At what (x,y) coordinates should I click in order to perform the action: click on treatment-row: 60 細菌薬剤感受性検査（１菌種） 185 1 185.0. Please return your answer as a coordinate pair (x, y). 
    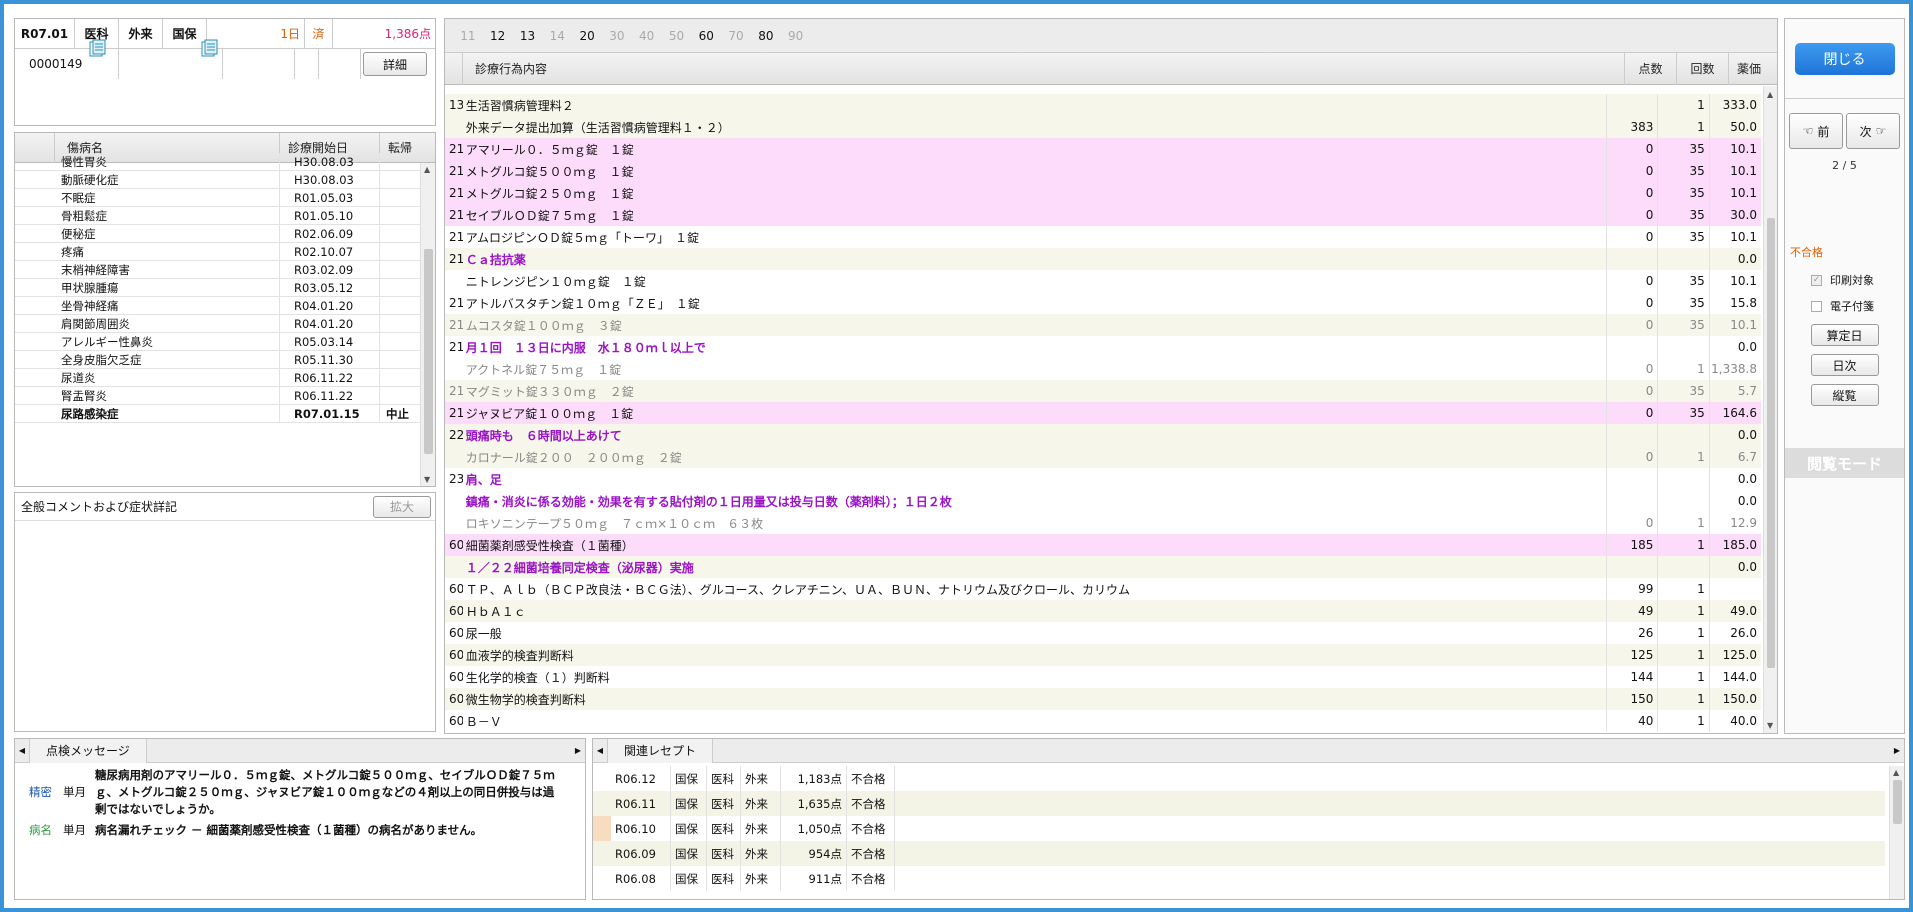
    Looking at the image, I should click on (1103, 545).